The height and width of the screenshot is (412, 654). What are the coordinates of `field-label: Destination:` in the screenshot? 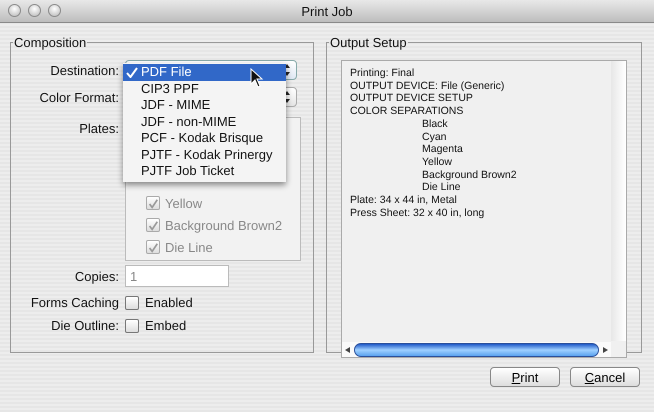 It's located at (84, 70).